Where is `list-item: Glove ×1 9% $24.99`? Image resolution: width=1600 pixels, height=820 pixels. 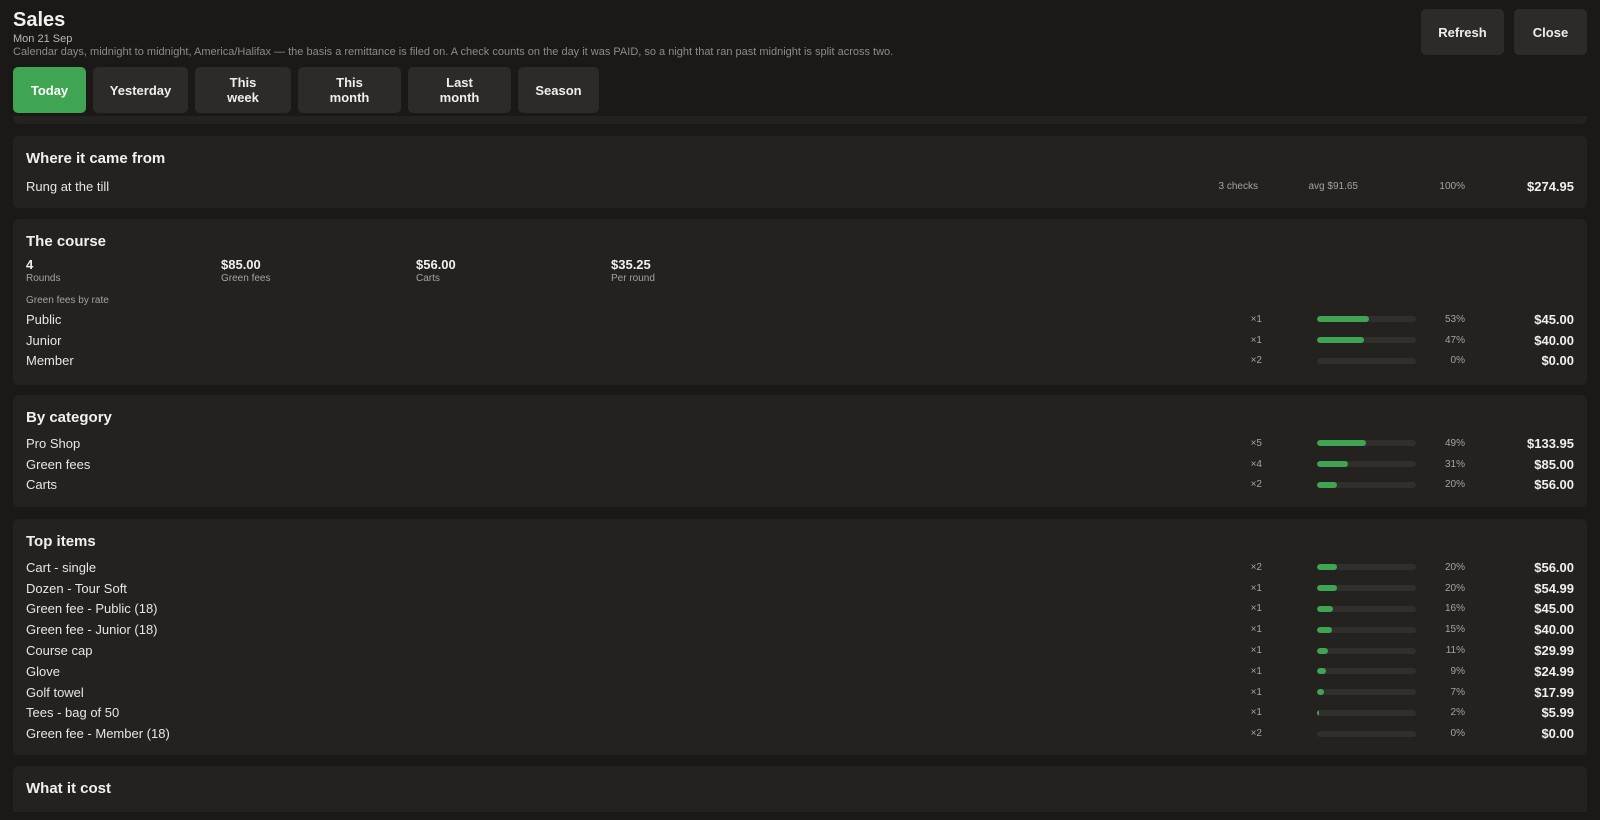
list-item: Glove ×1 9% $24.99 is located at coordinates (800, 671).